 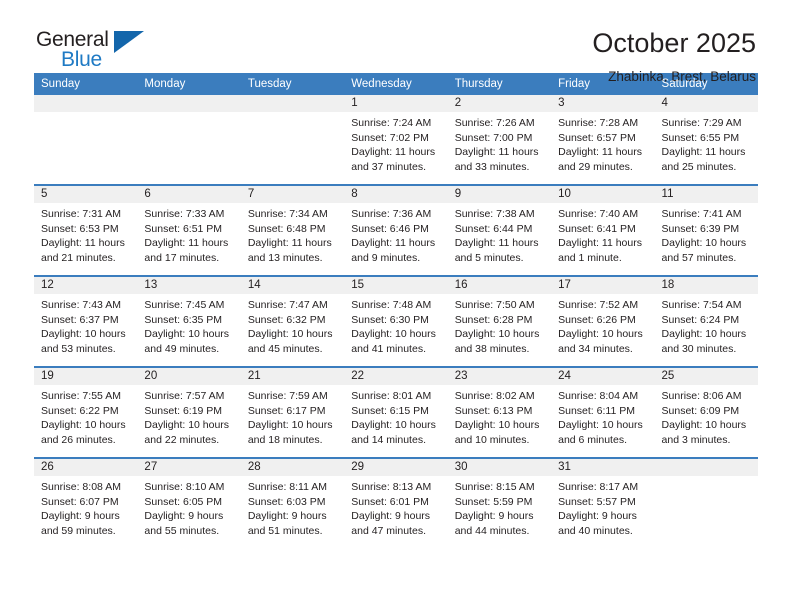 I want to click on calendar-day-cell-empty, so click(x=189, y=140).